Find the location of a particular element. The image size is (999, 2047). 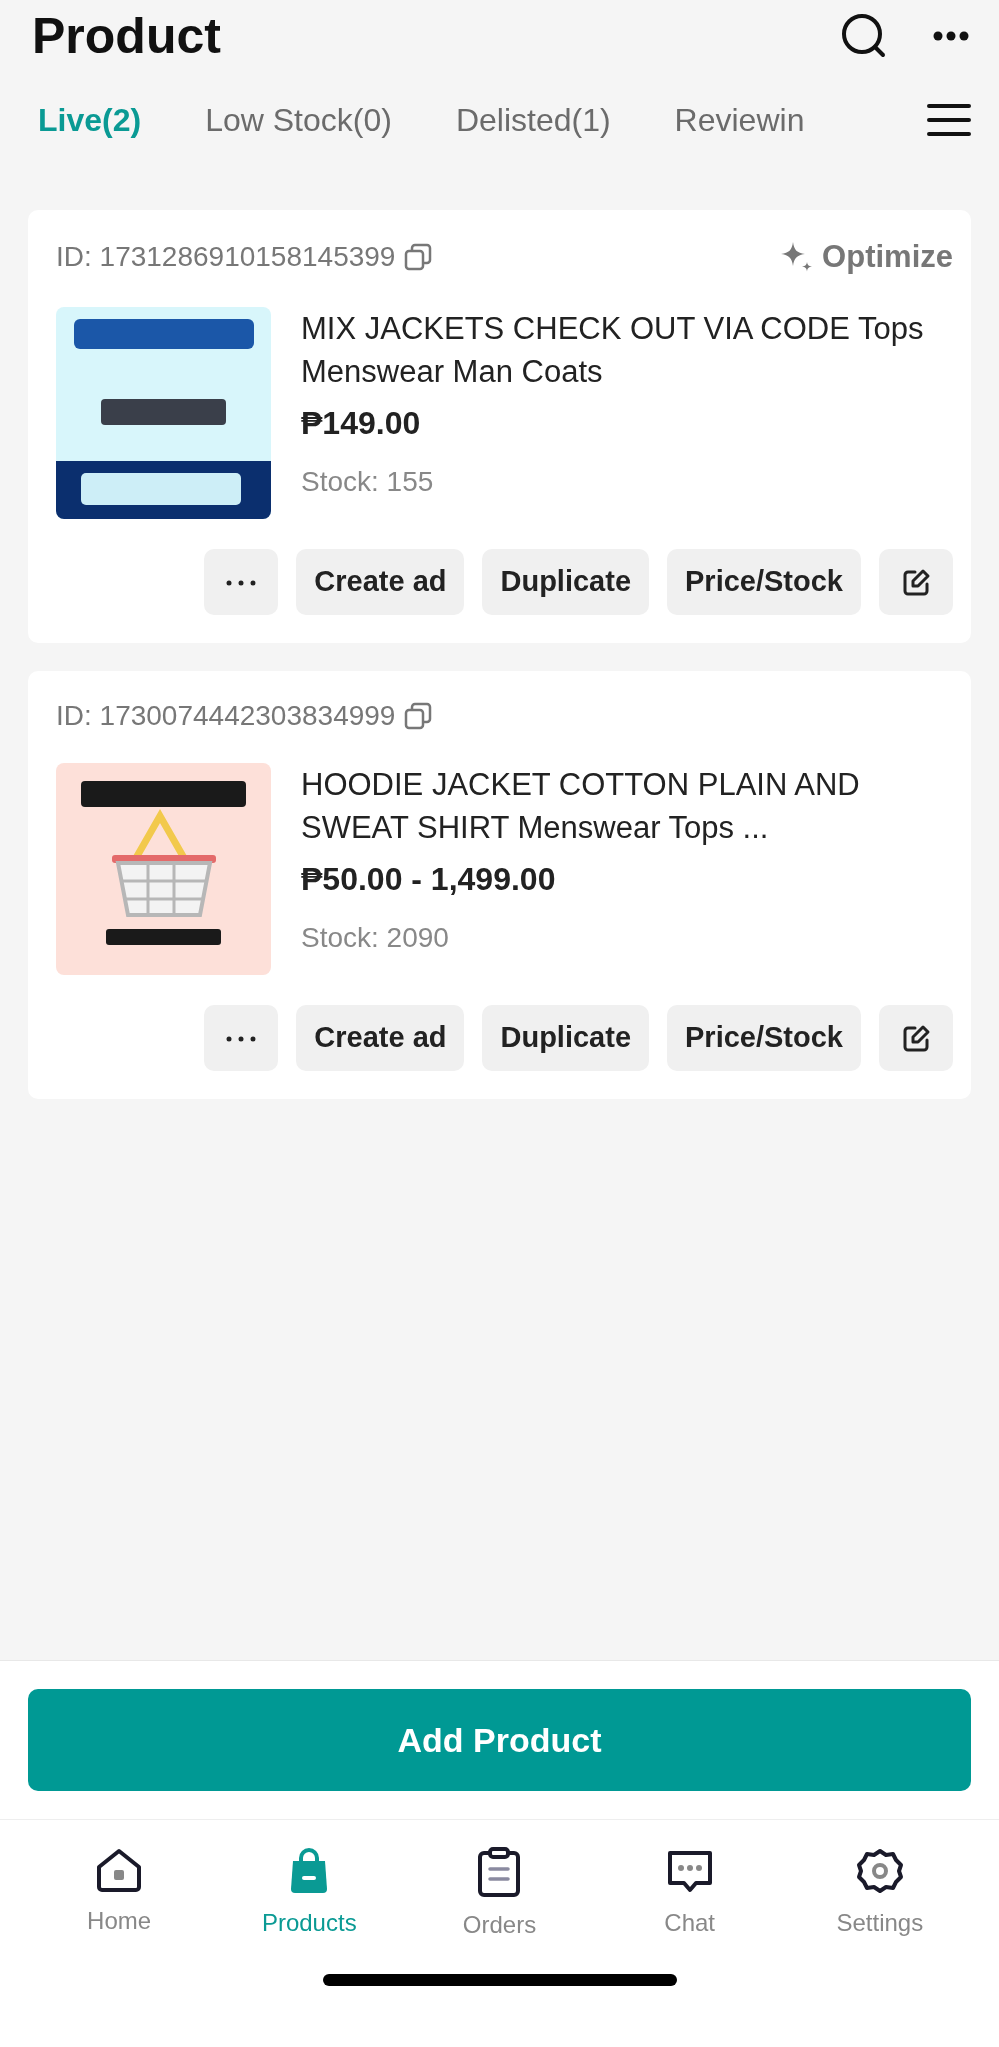

optimize-button: Optimize is located at coordinates (866, 257).